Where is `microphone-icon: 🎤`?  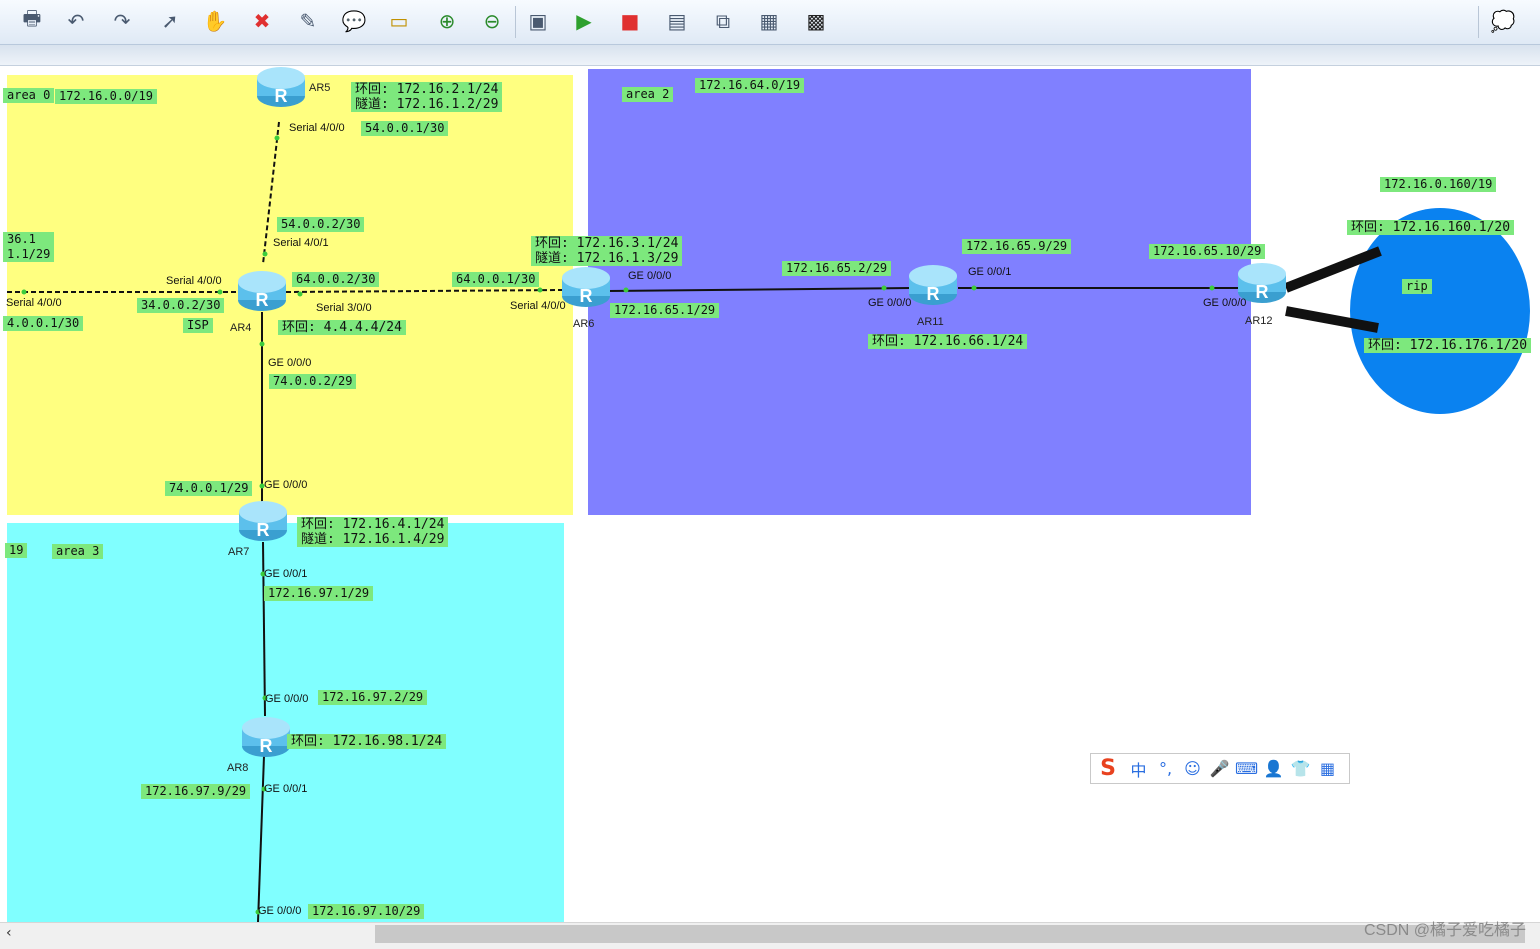
microphone-icon: 🎤 is located at coordinates (1219, 768).